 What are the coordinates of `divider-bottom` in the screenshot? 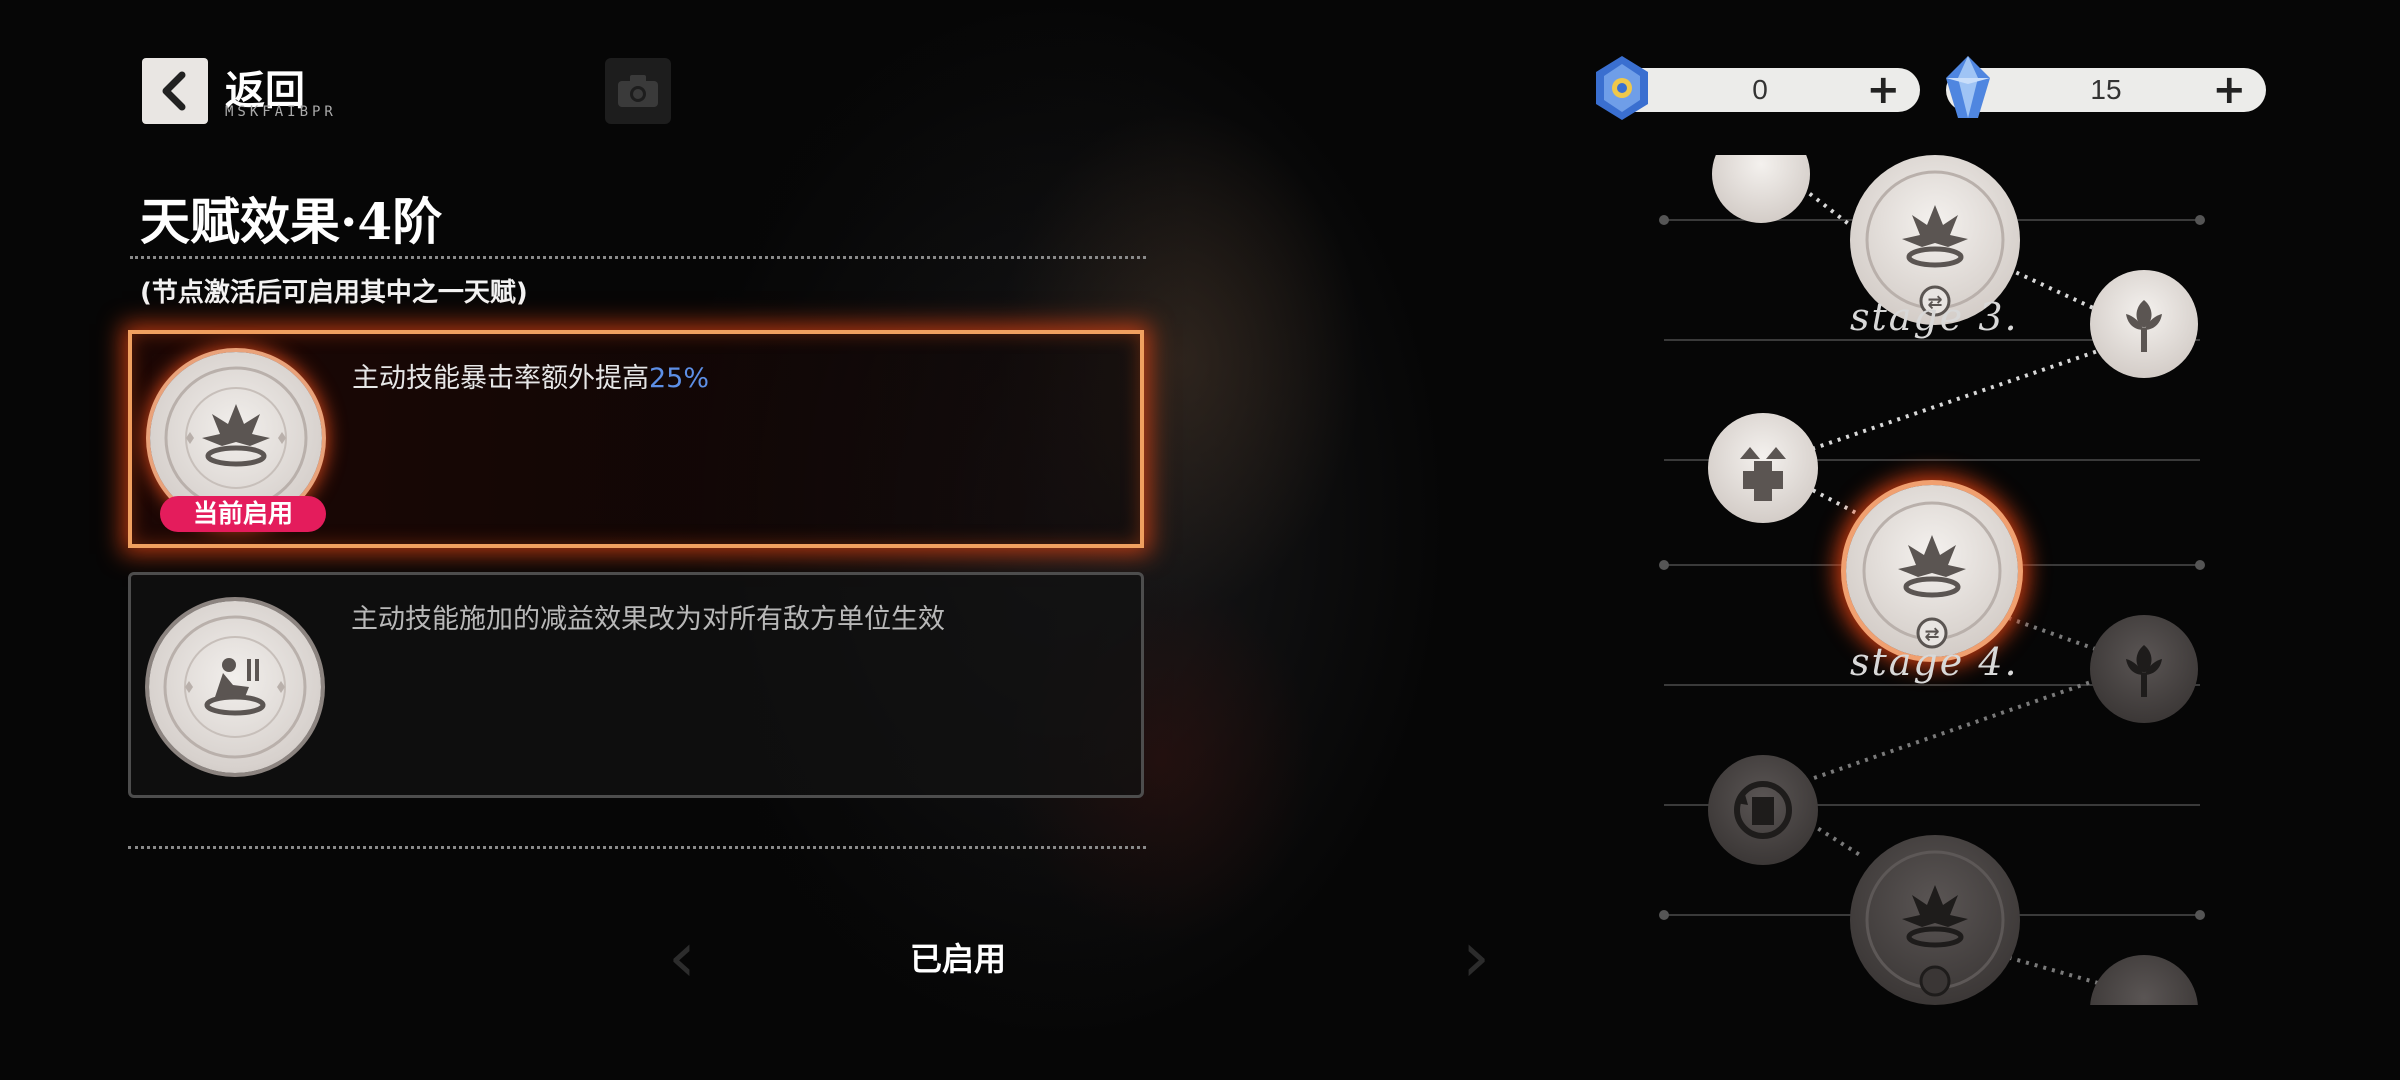 It's located at (637, 847).